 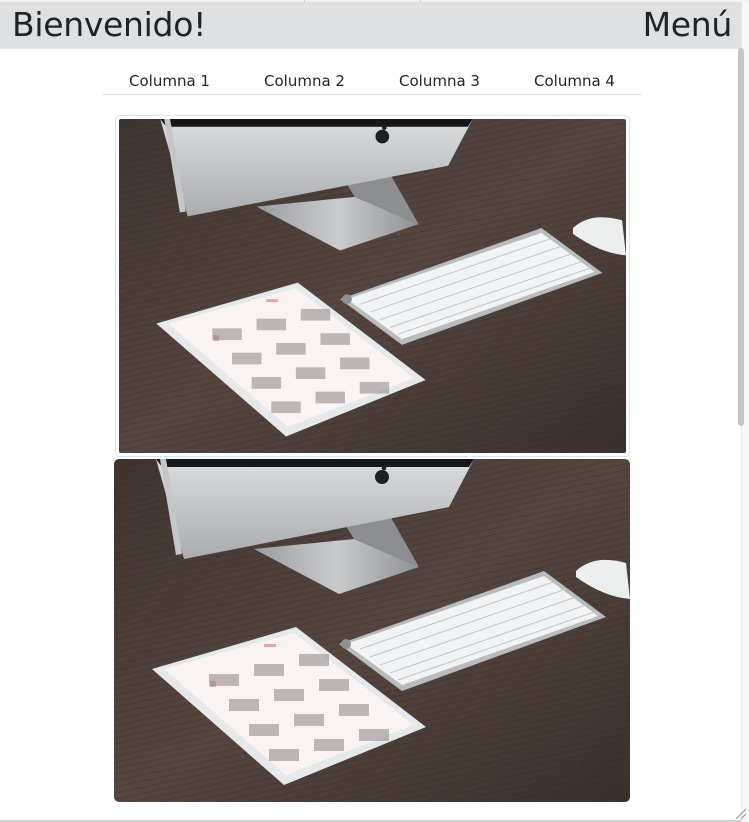 What do you see at coordinates (740, 813) in the screenshot?
I see `resize-grip-icon` at bounding box center [740, 813].